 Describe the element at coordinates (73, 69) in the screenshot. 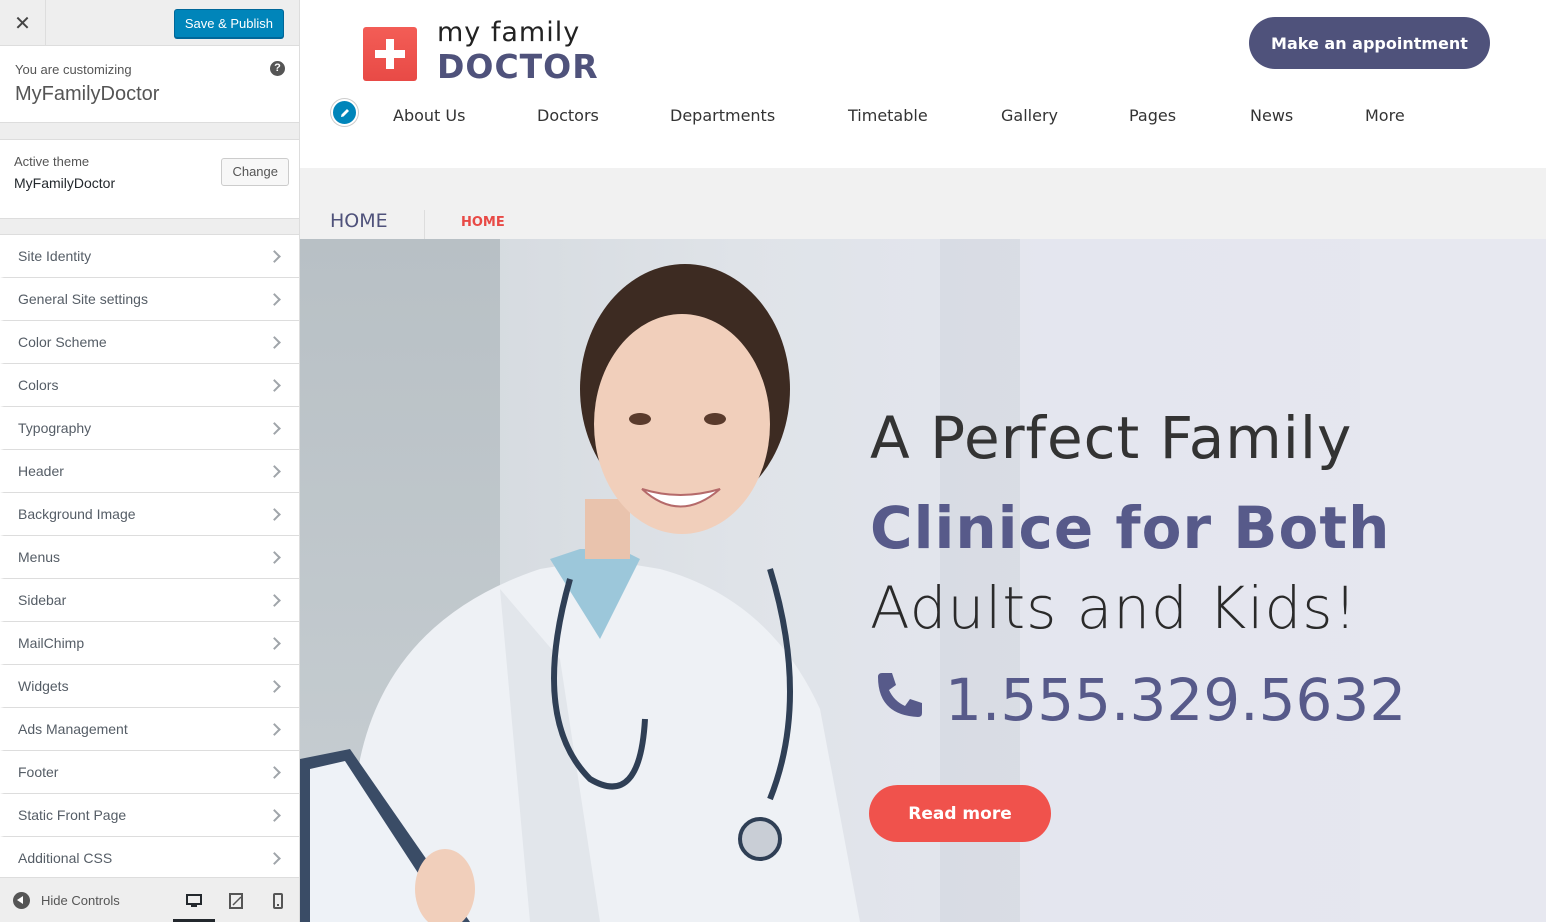

I see `customizing-label: You are customizing` at that location.